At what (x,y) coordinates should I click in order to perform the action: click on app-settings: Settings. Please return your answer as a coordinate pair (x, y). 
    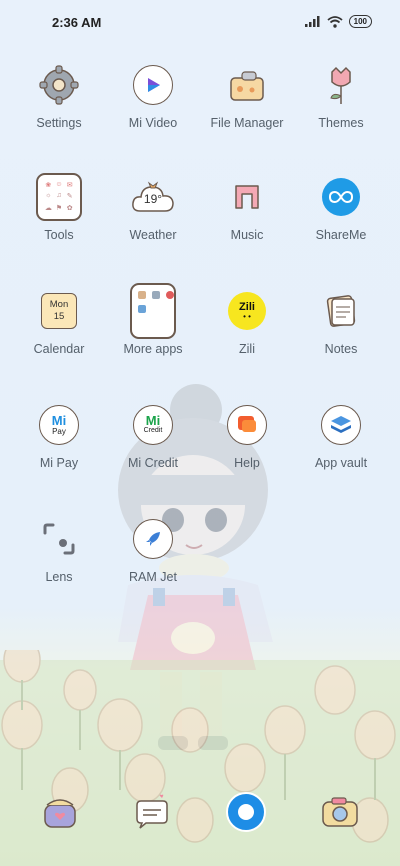
    Looking at the image, I should click on (59, 96).